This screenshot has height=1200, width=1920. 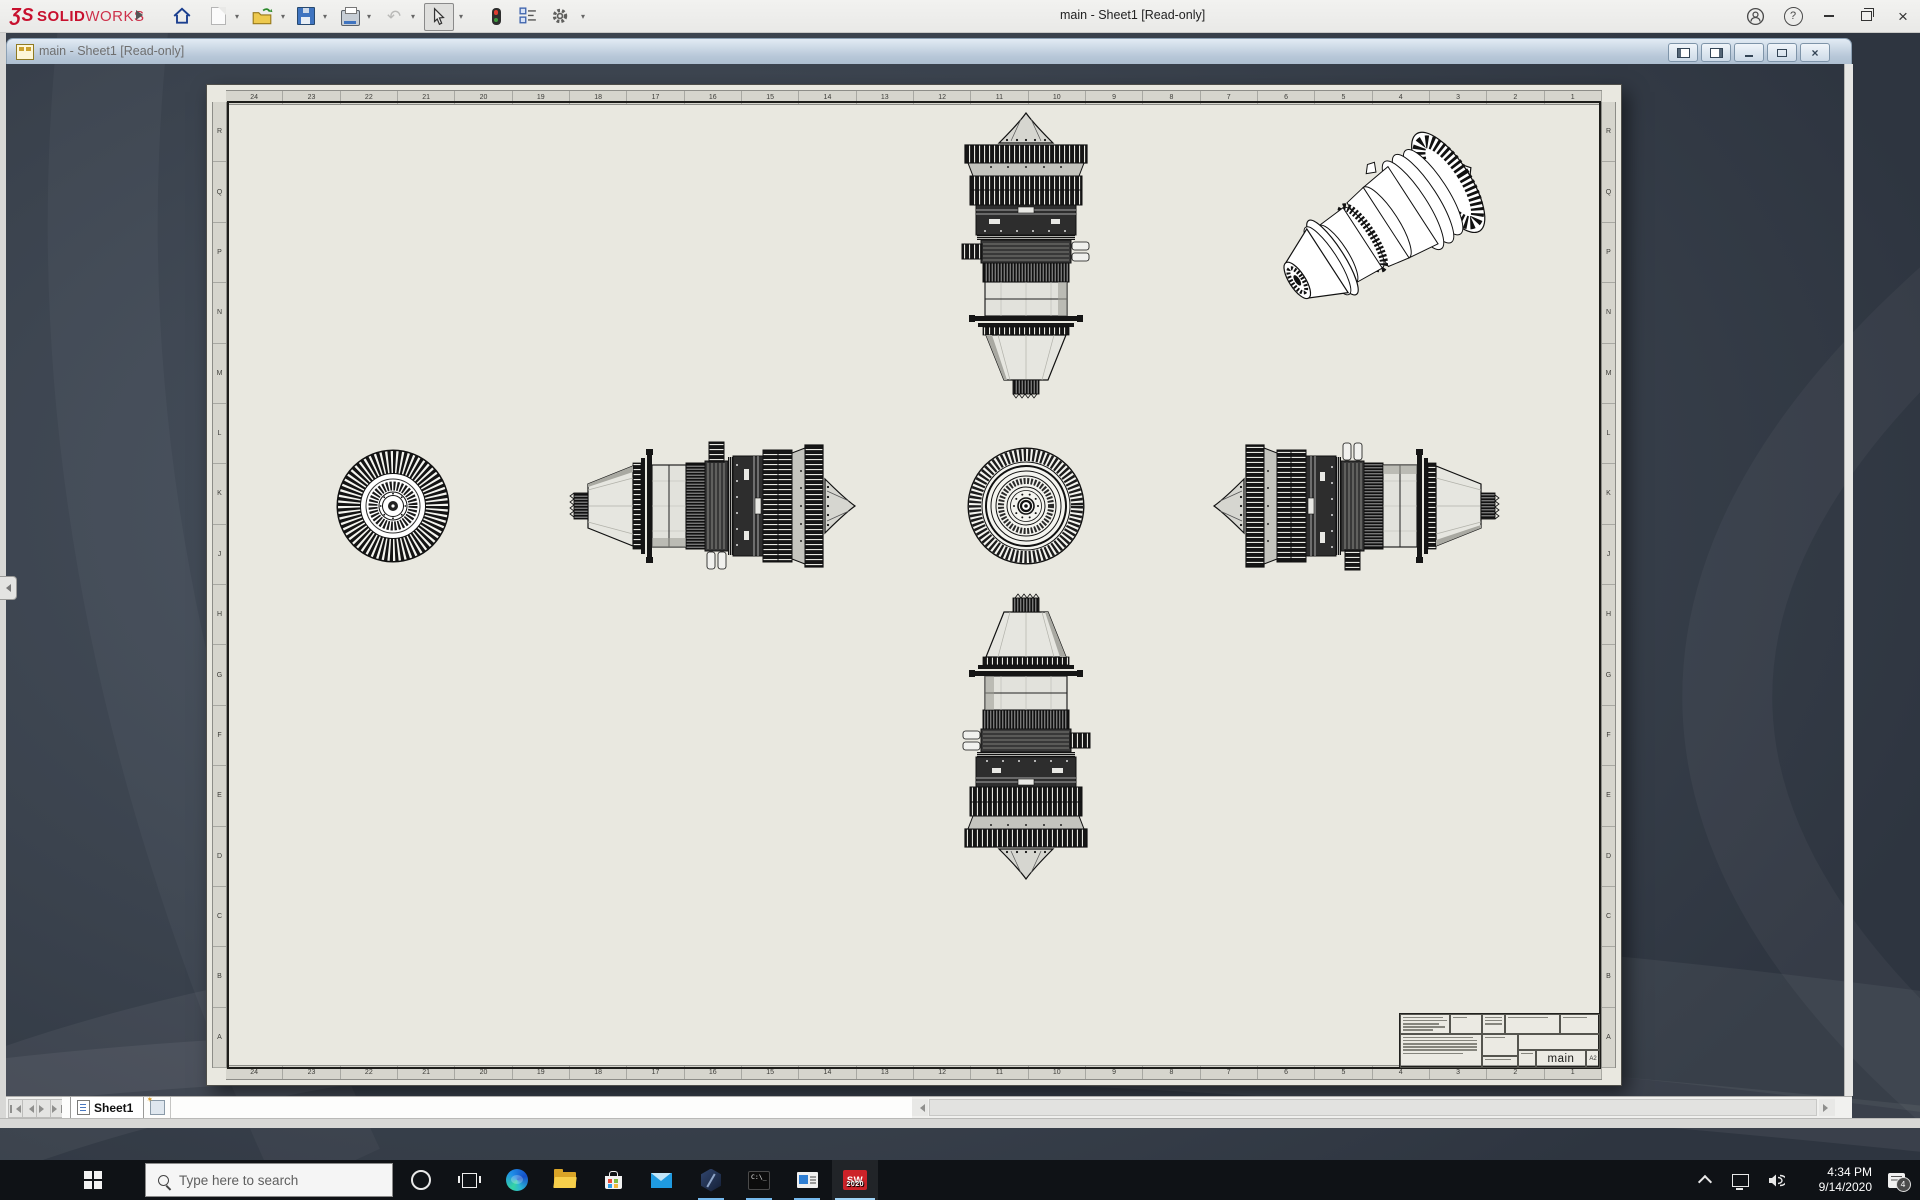 I want to click on help-button: ?, so click(x=1793, y=16).